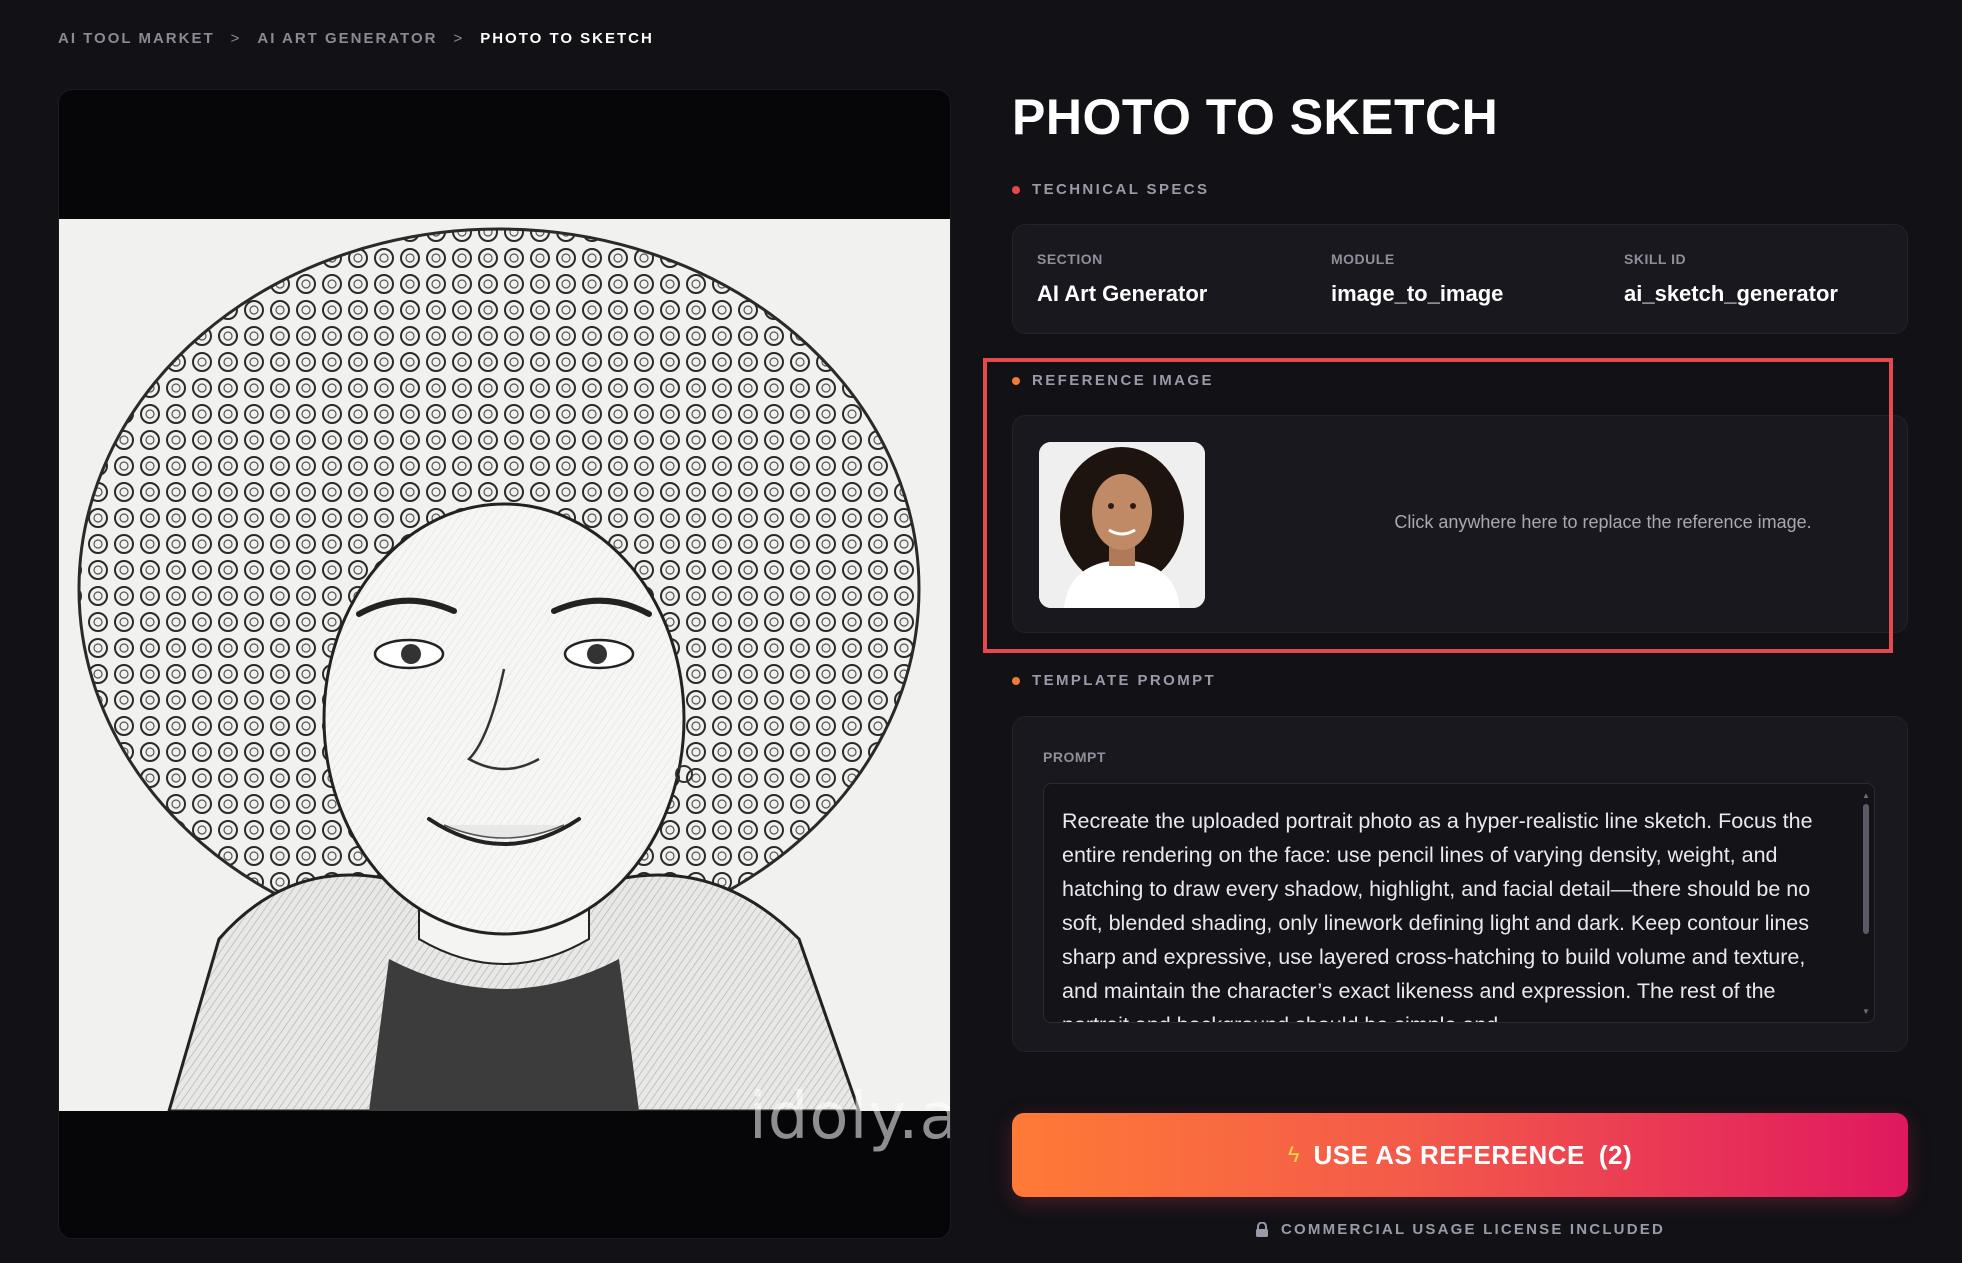  What do you see at coordinates (1615, 1154) in the screenshot?
I see `use-as-reference-count: (2)` at bounding box center [1615, 1154].